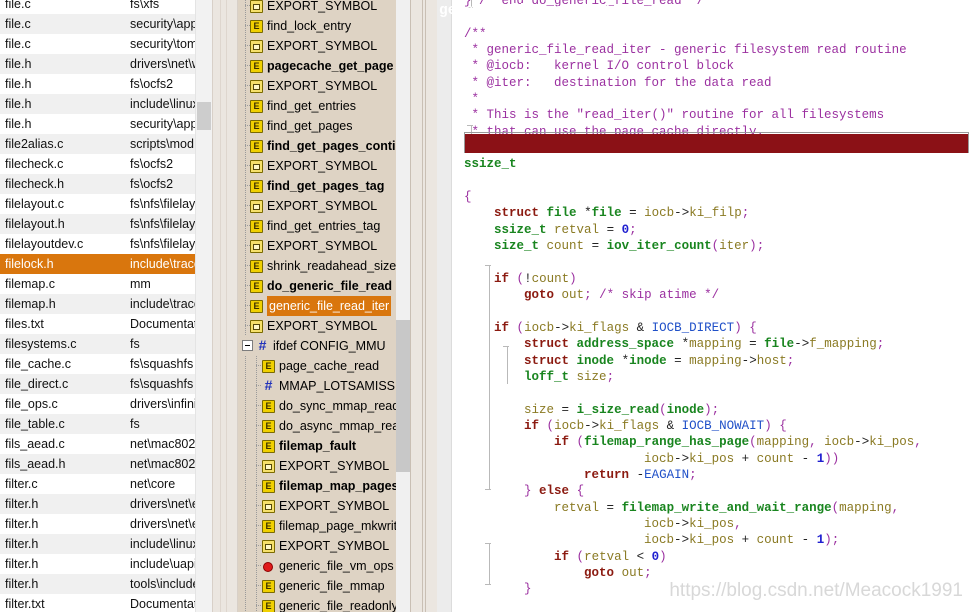 This screenshot has height=612, width=969. I want to click on file-row: filecheck.c fs\ocfs2, so click(106, 164).